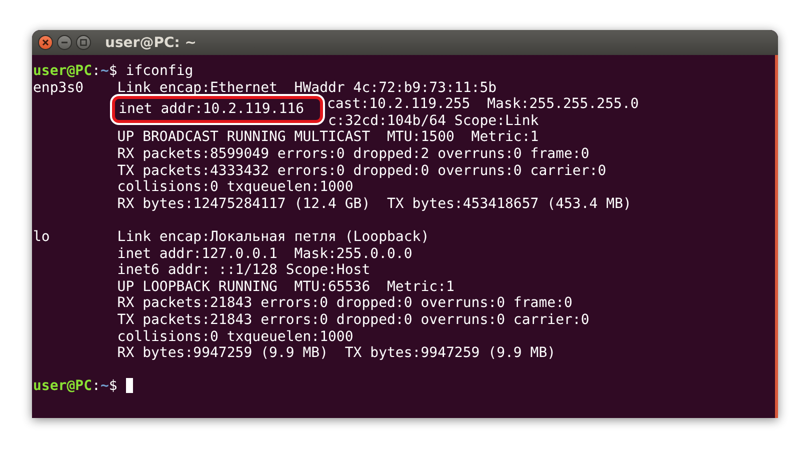  Describe the element at coordinates (353, 154) in the screenshot. I see `output-text: RX packets:8599049 errors:0 dropped:2 overruns:0 frame:0` at that location.